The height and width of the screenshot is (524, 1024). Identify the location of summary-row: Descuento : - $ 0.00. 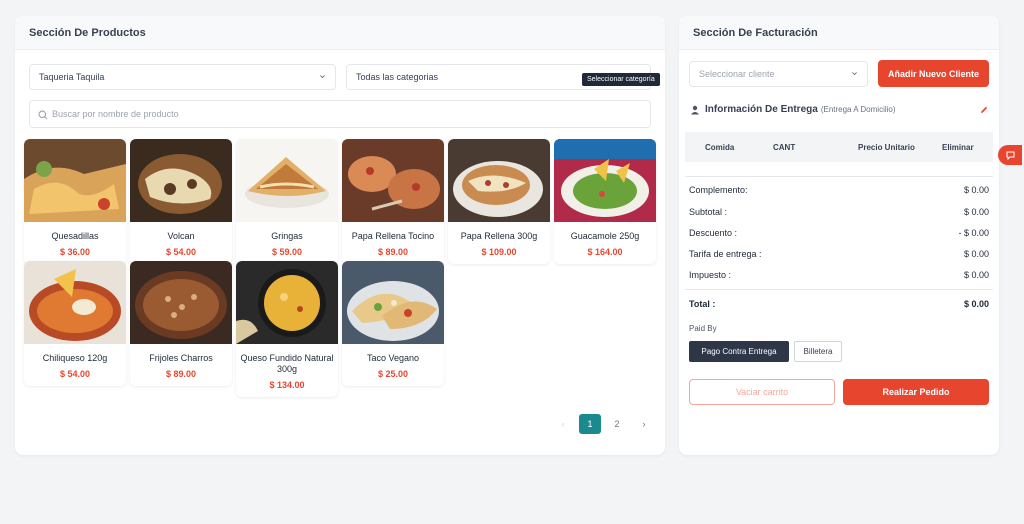
(839, 233).